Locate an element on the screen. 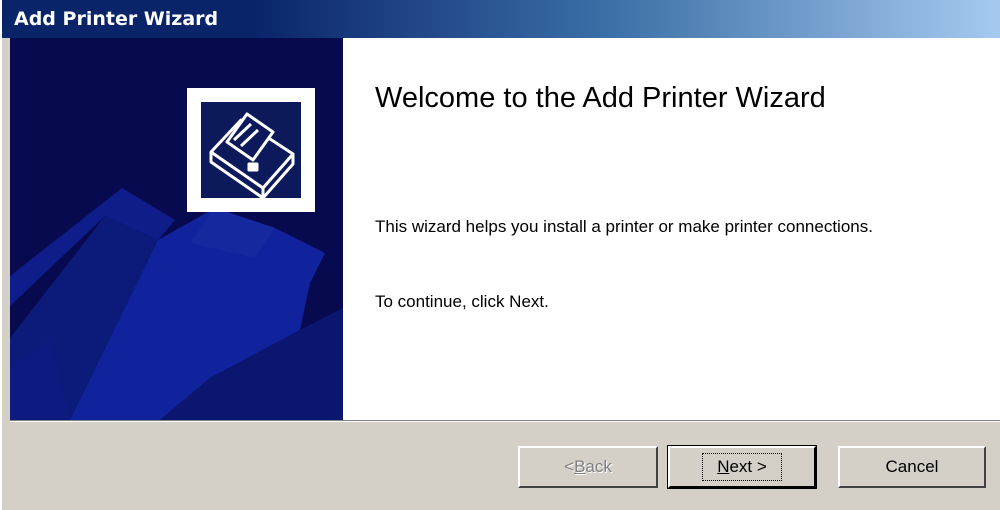 The height and width of the screenshot is (510, 1000). printer-icon is located at coordinates (251, 150).